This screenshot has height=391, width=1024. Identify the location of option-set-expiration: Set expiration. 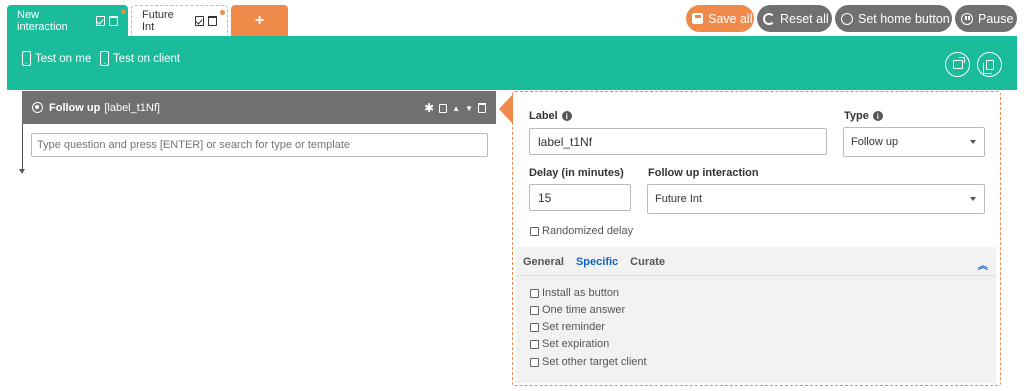
(569, 344).